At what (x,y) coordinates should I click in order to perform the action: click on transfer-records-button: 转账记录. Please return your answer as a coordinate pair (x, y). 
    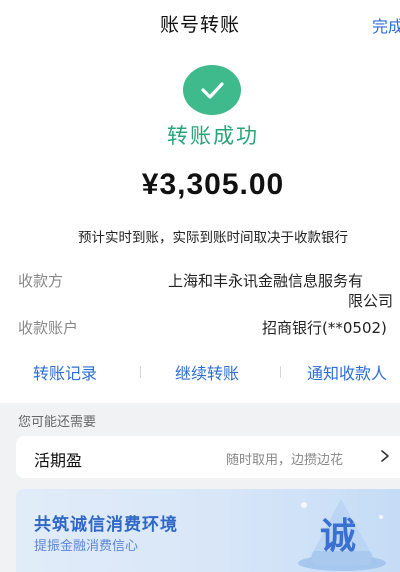
    Looking at the image, I should click on (65, 372).